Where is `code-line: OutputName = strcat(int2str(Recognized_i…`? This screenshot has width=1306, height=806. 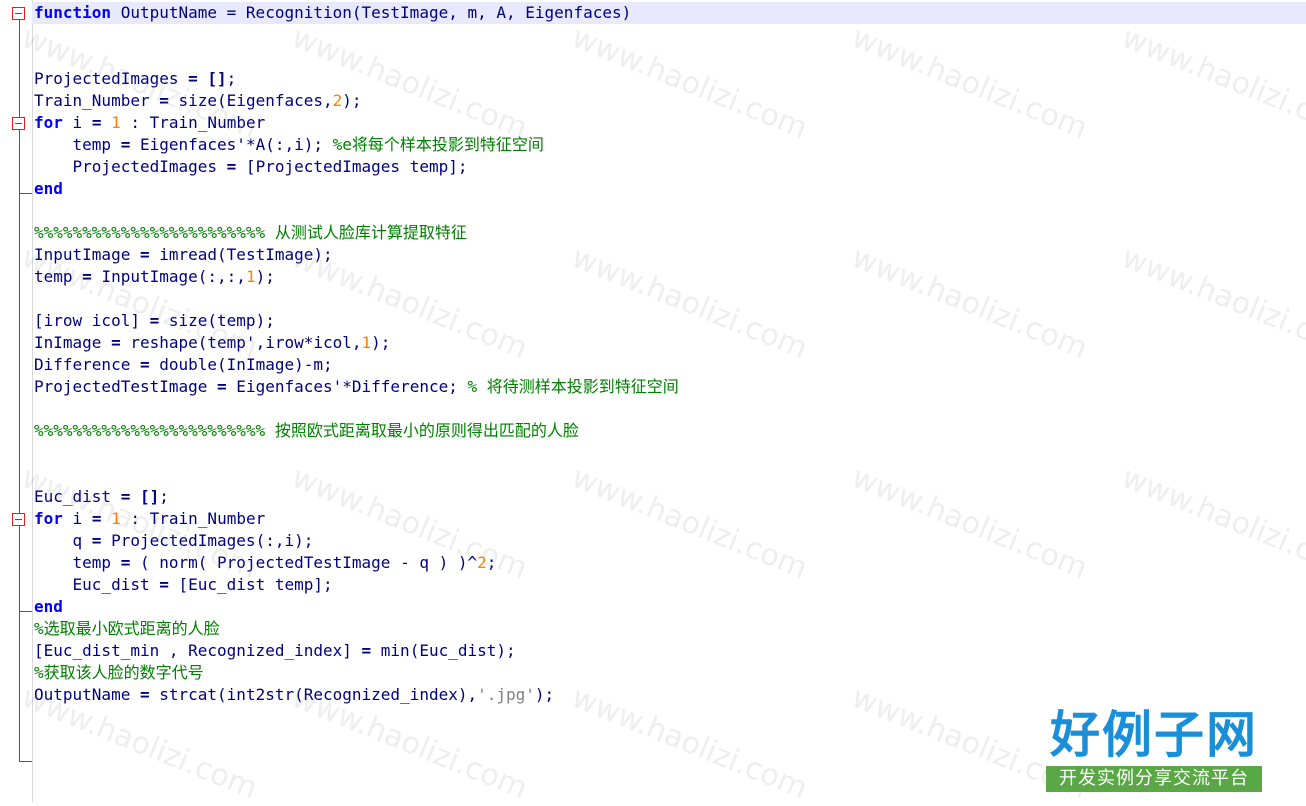
code-line: OutputName = strcat(int2str(Recognized_i… is located at coordinates (670, 695).